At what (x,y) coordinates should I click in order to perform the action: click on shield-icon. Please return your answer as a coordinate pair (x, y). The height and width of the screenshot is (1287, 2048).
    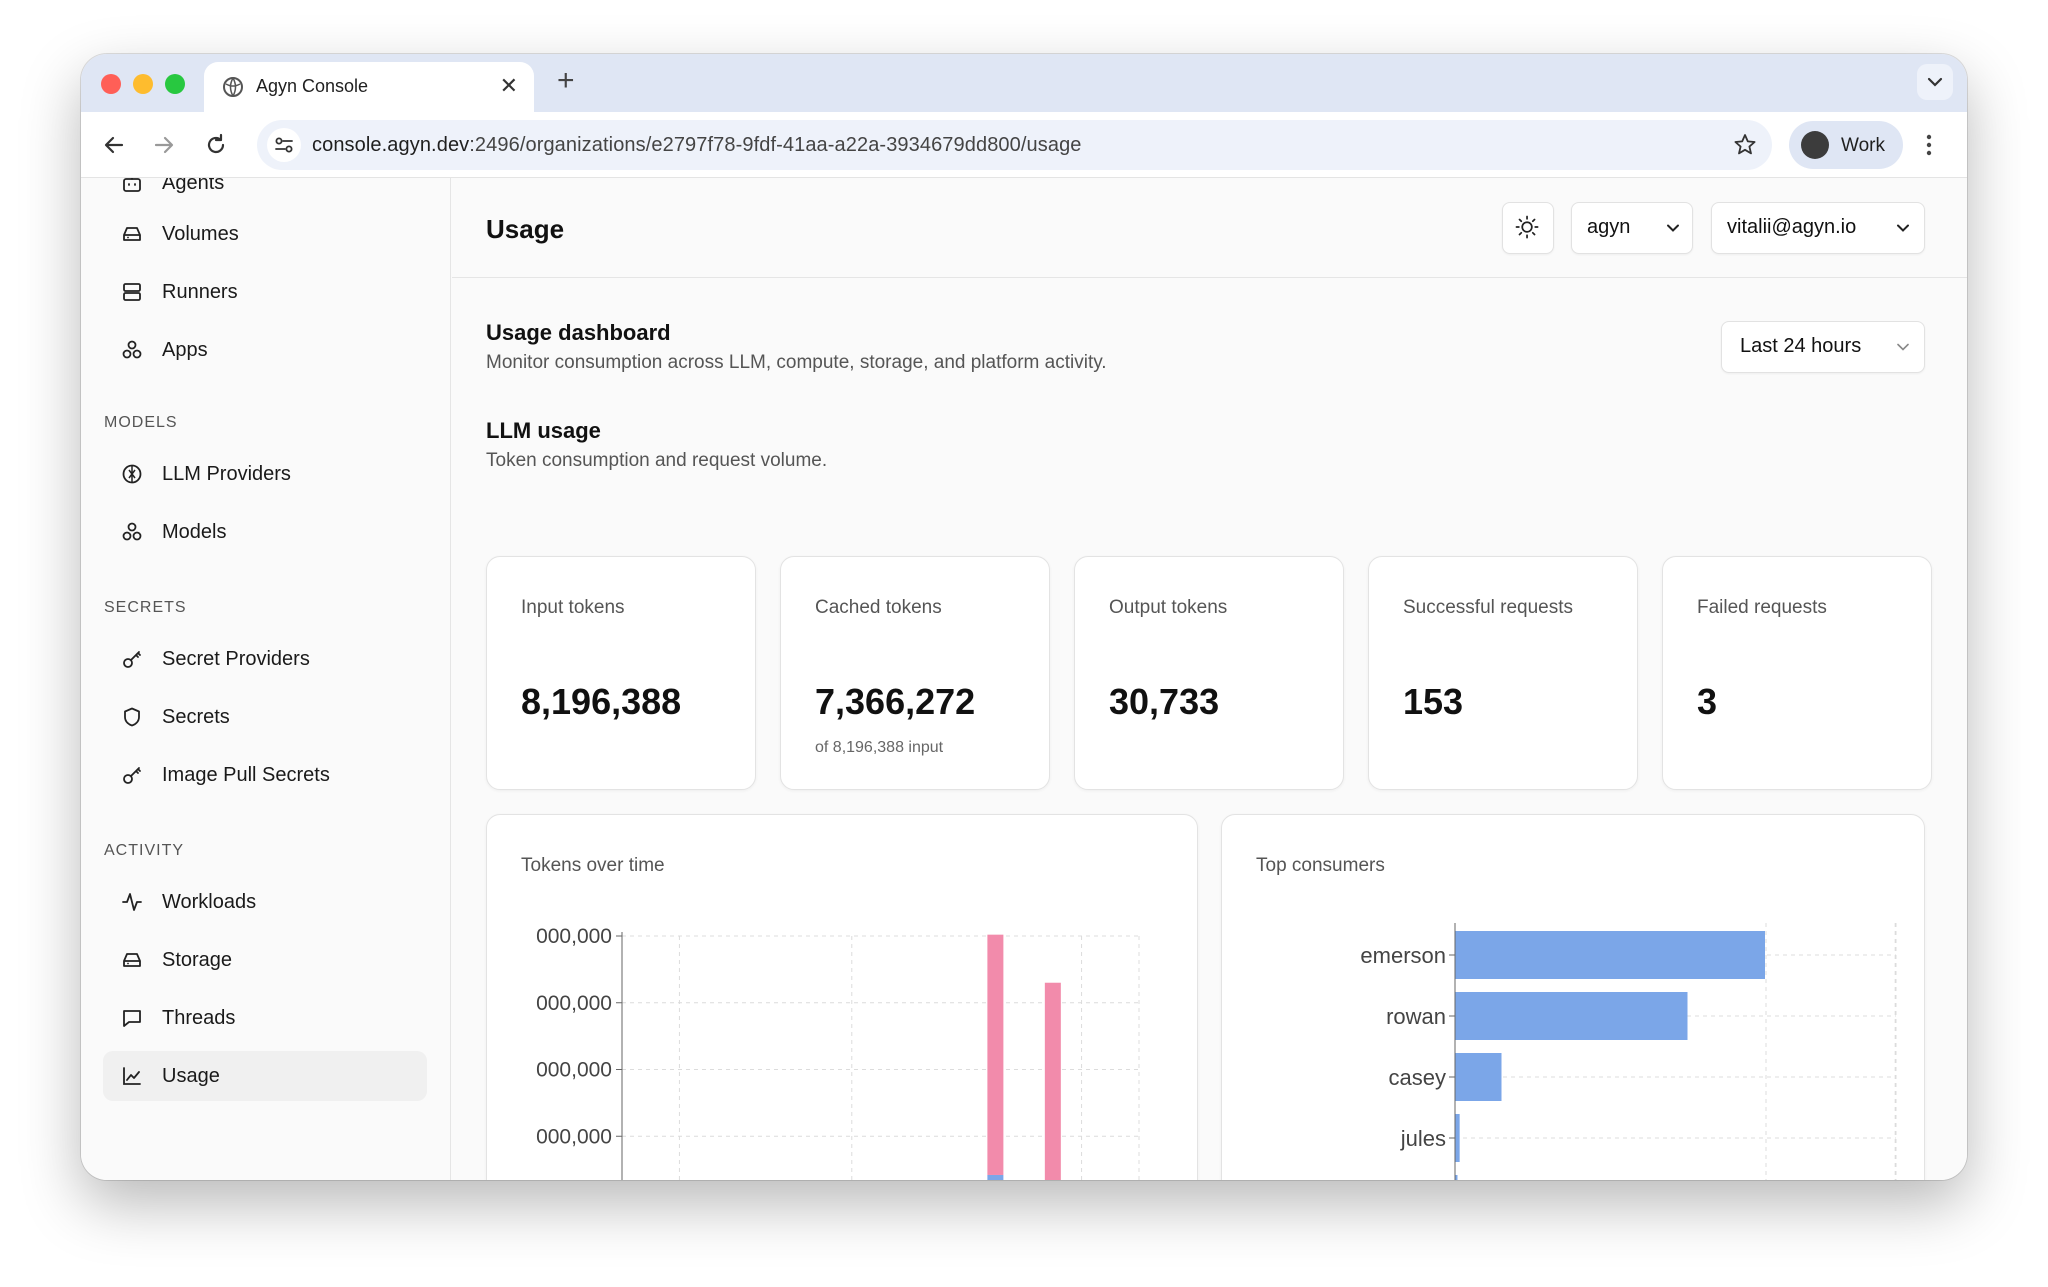
    Looking at the image, I should click on (132, 717).